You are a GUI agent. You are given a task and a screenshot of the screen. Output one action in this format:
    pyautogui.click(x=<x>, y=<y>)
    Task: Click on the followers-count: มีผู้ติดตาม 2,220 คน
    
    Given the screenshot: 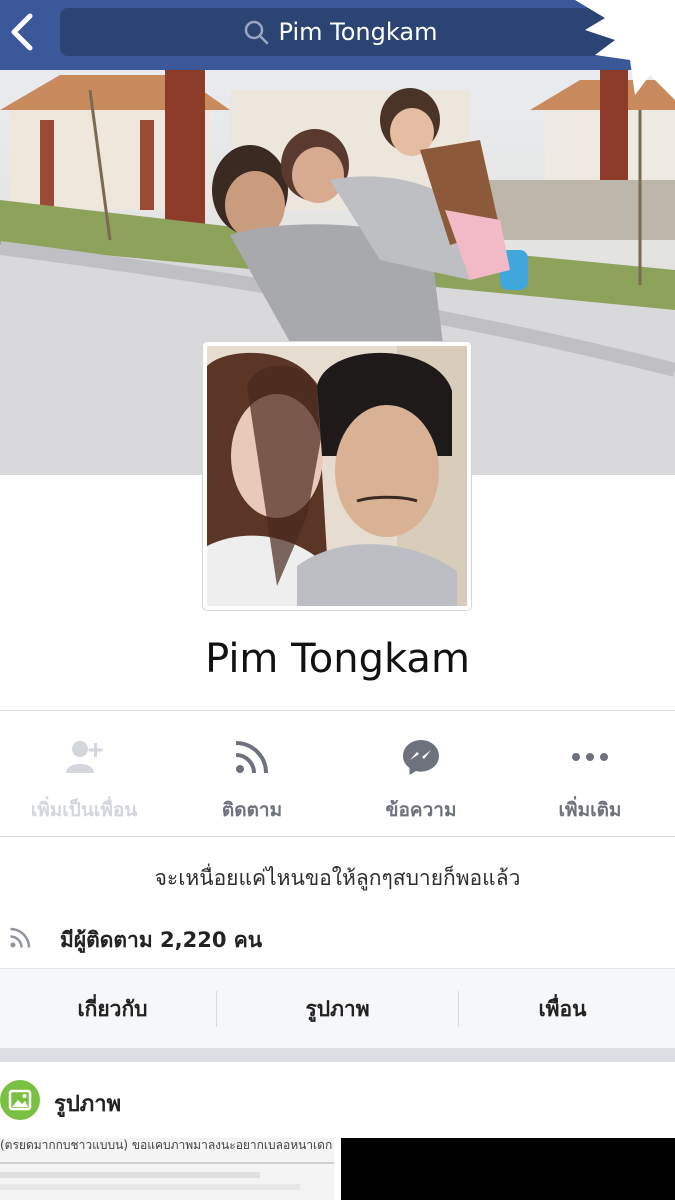 What is the action you would take?
    pyautogui.click(x=161, y=940)
    